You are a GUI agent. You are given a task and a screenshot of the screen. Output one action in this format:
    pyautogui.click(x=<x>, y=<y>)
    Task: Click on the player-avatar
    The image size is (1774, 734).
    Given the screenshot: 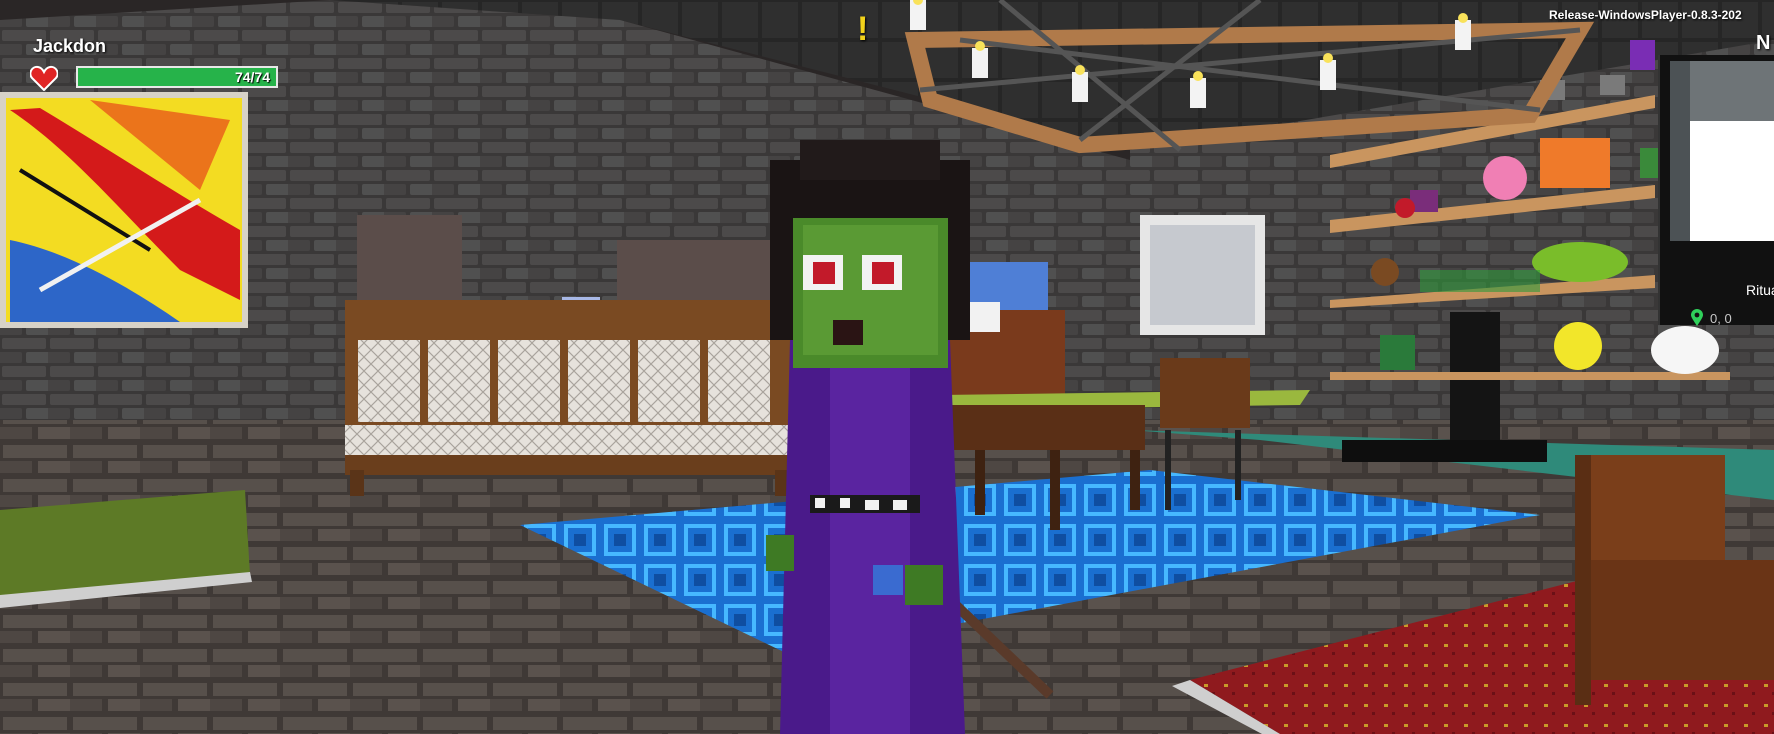 What is the action you would take?
    pyautogui.click(x=868, y=437)
    